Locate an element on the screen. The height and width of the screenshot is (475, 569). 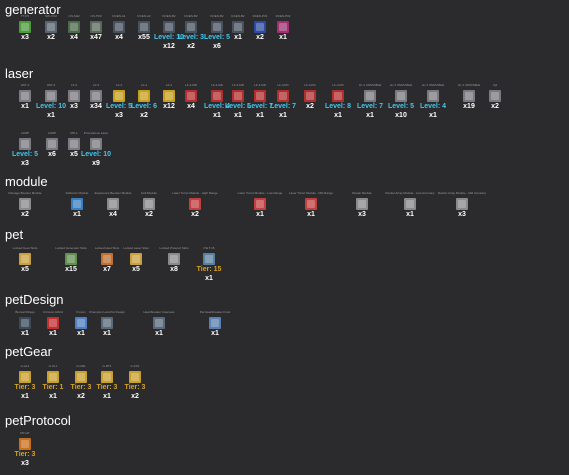
inventory-item: Rocket Array Module - Low Accuracy x1 is located at coordinates (409, 205).